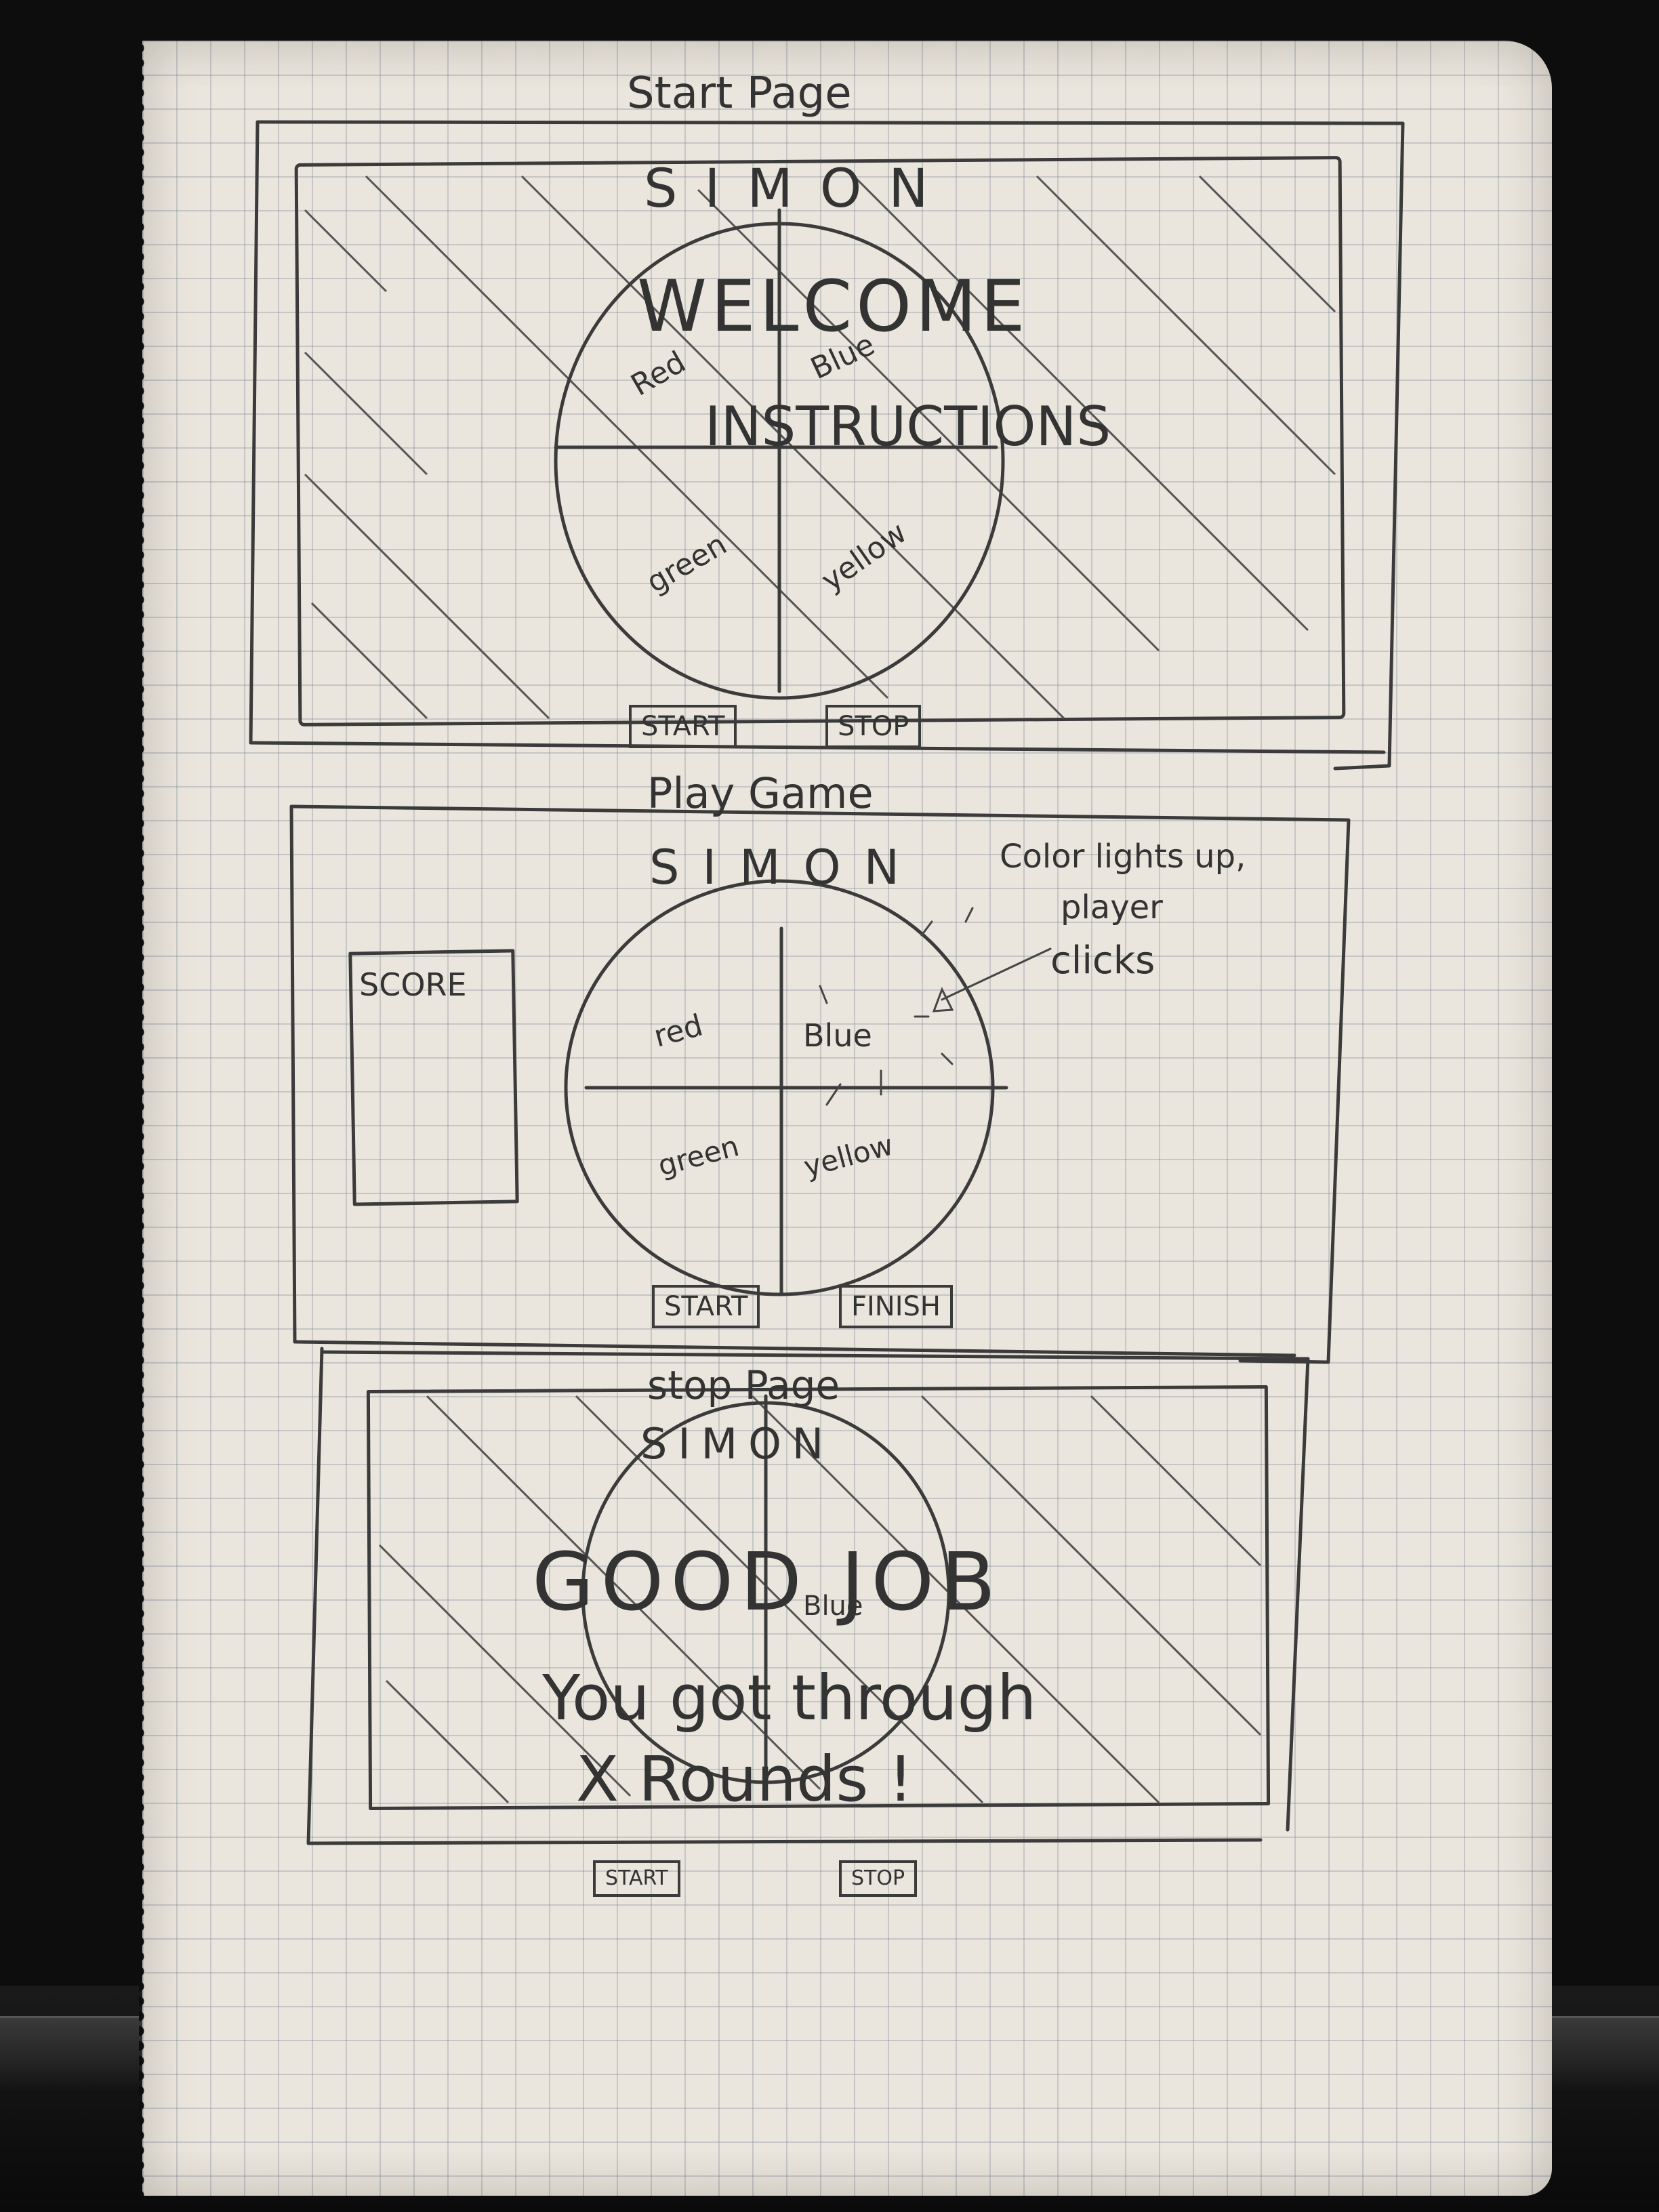 The height and width of the screenshot is (2212, 1659). Describe the element at coordinates (636, 1879) in the screenshot. I see `stop-page-start-button: START` at that location.